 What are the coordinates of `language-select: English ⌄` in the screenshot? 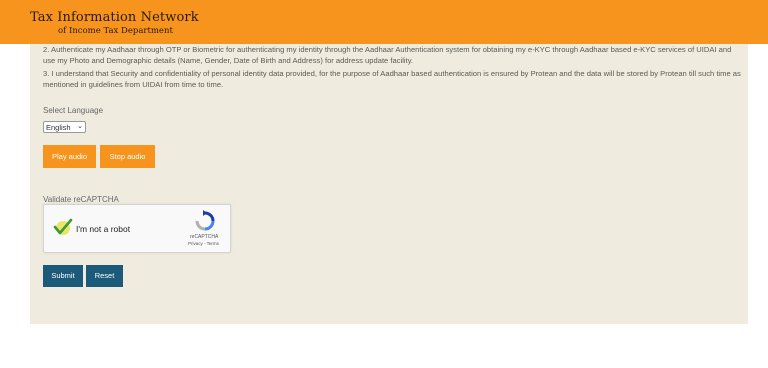 It's located at (64, 127).